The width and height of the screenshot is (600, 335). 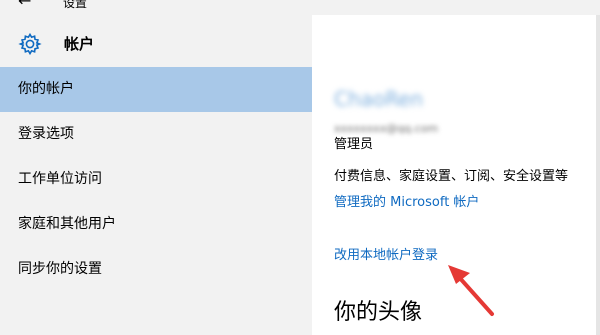 What do you see at coordinates (75, 5) in the screenshot?
I see `window-title: 设置` at bounding box center [75, 5].